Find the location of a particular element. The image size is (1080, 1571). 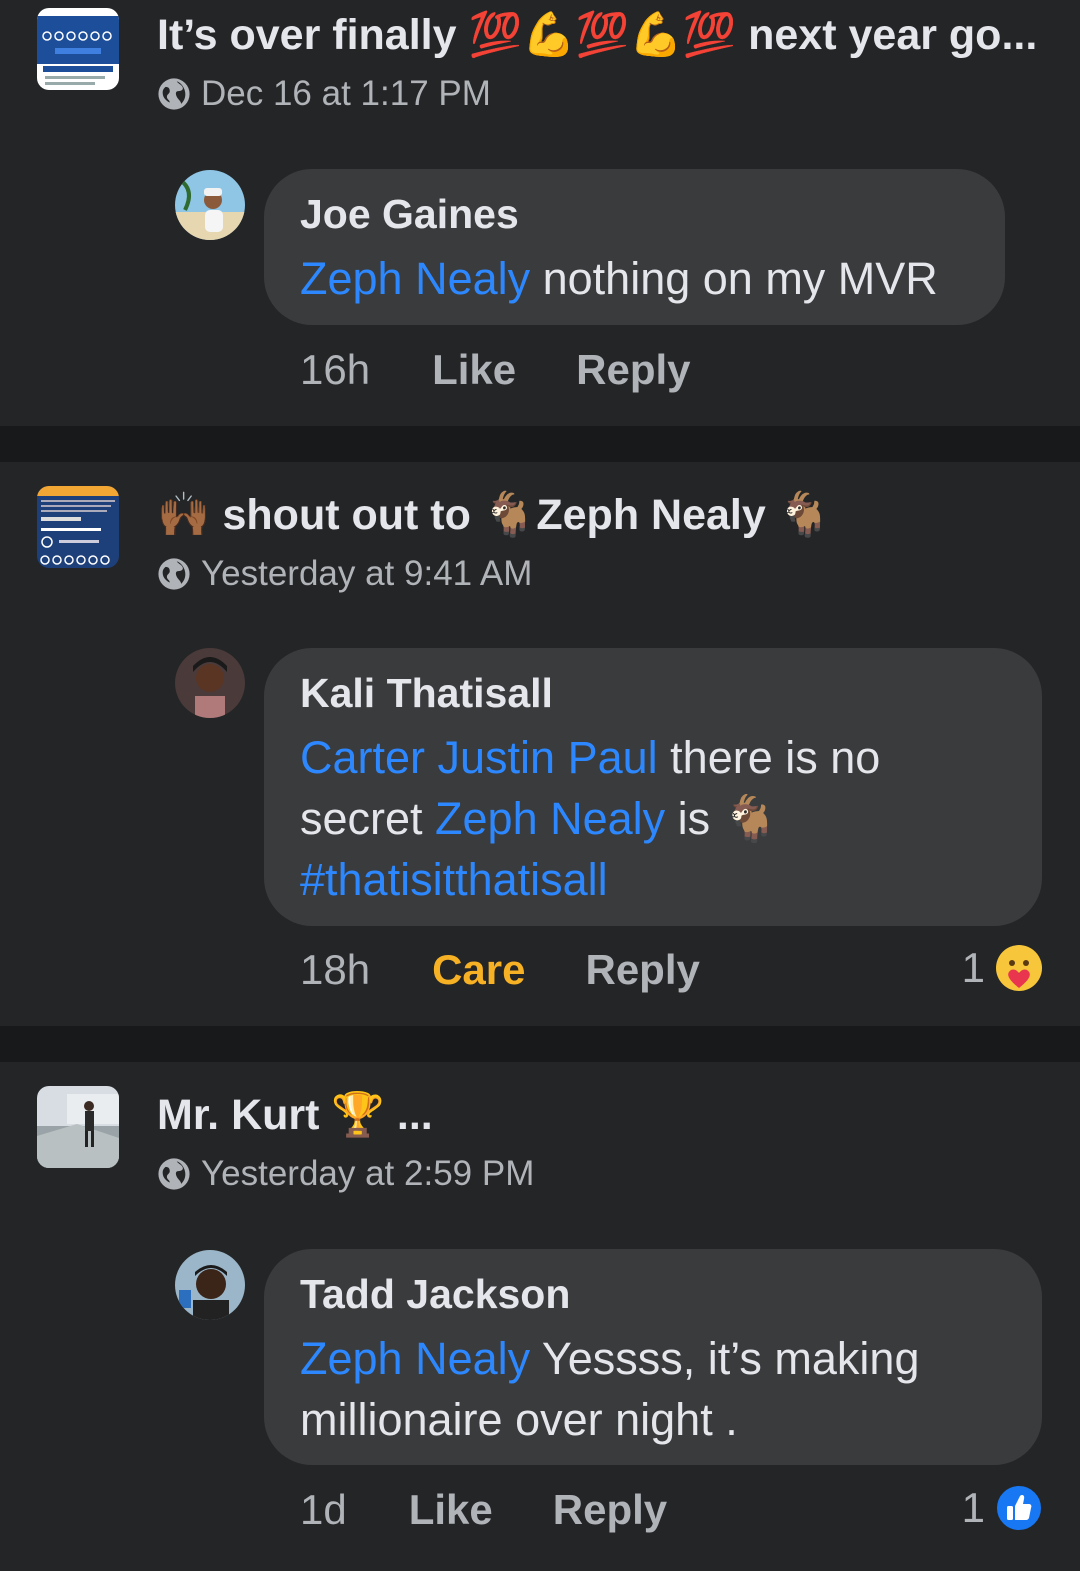

comment-actions: 16h Like Reply is located at coordinates (495, 370).